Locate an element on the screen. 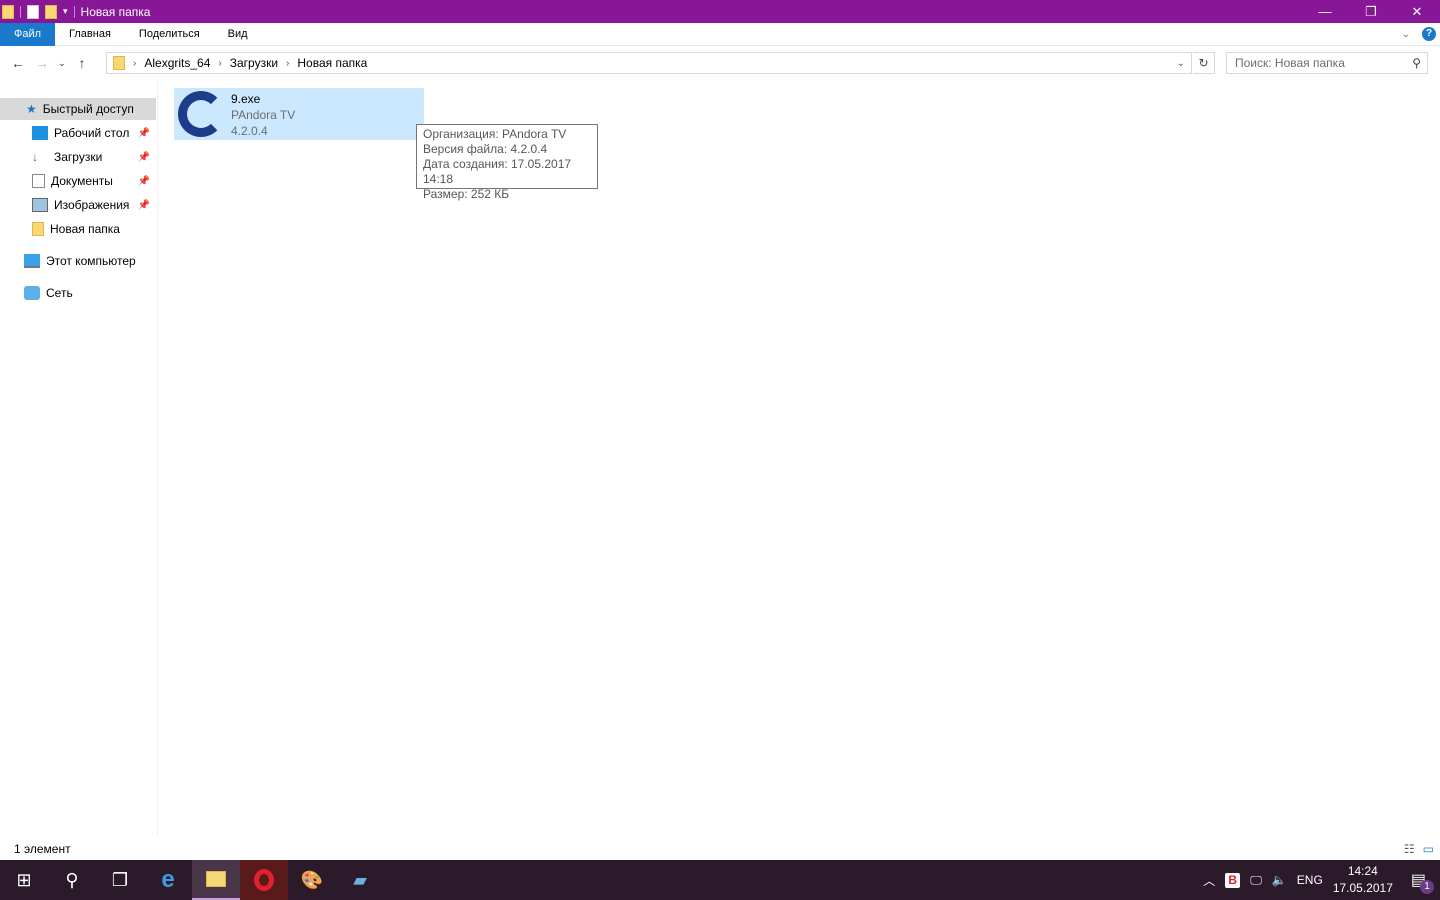  network-icon is located at coordinates (32, 293).